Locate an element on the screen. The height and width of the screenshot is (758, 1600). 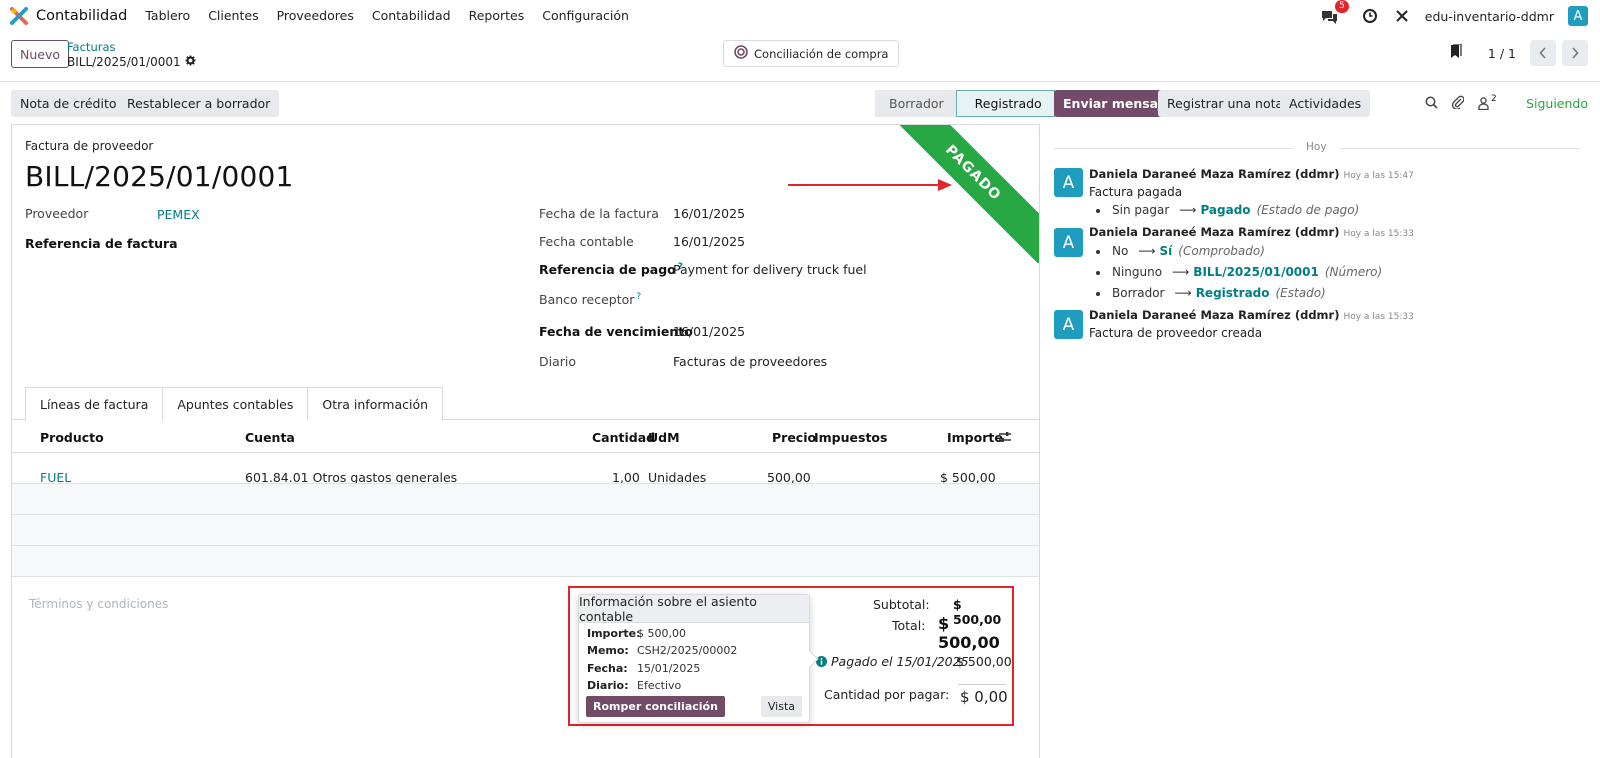
payment-reference-label: Referencia de pago? is located at coordinates (611, 269).